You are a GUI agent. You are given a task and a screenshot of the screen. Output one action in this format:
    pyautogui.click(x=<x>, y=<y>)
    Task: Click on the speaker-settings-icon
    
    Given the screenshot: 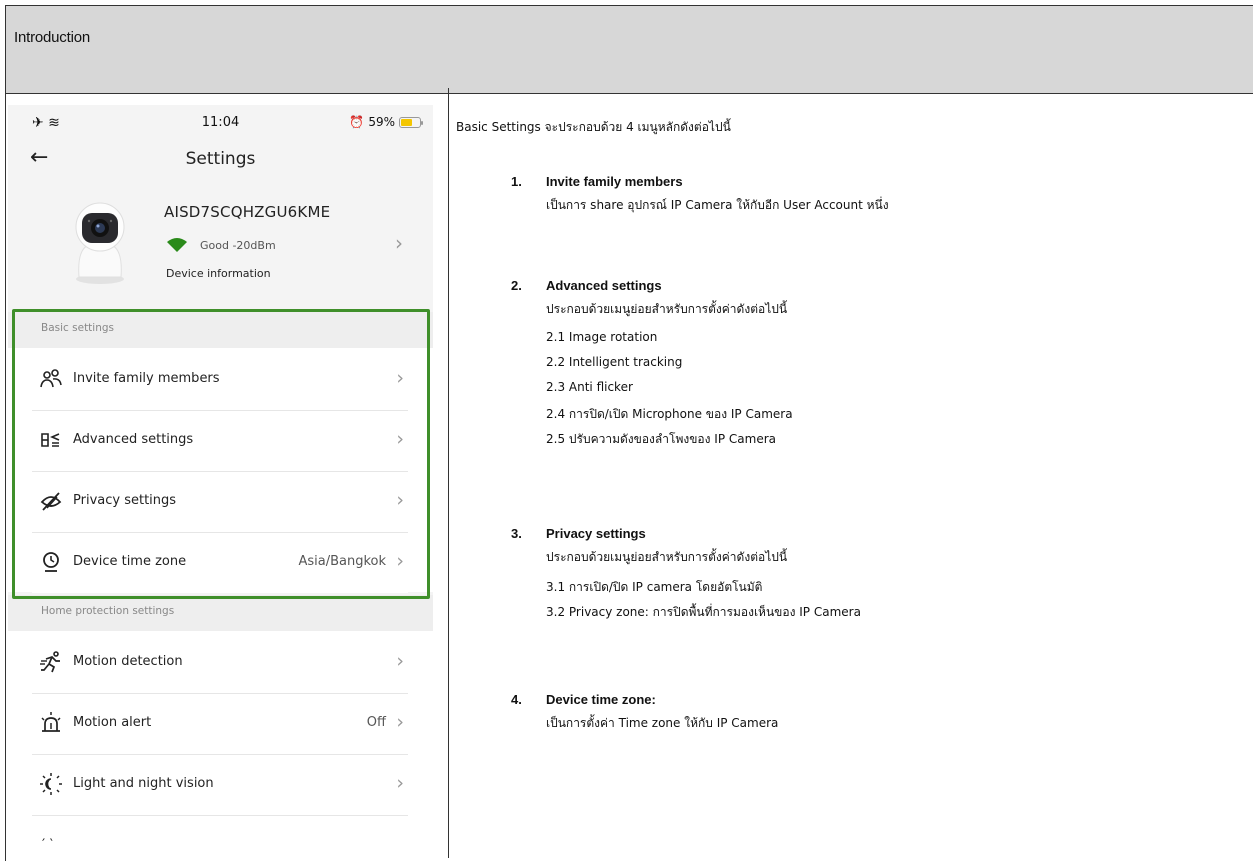 What is the action you would take?
    pyautogui.click(x=50, y=440)
    